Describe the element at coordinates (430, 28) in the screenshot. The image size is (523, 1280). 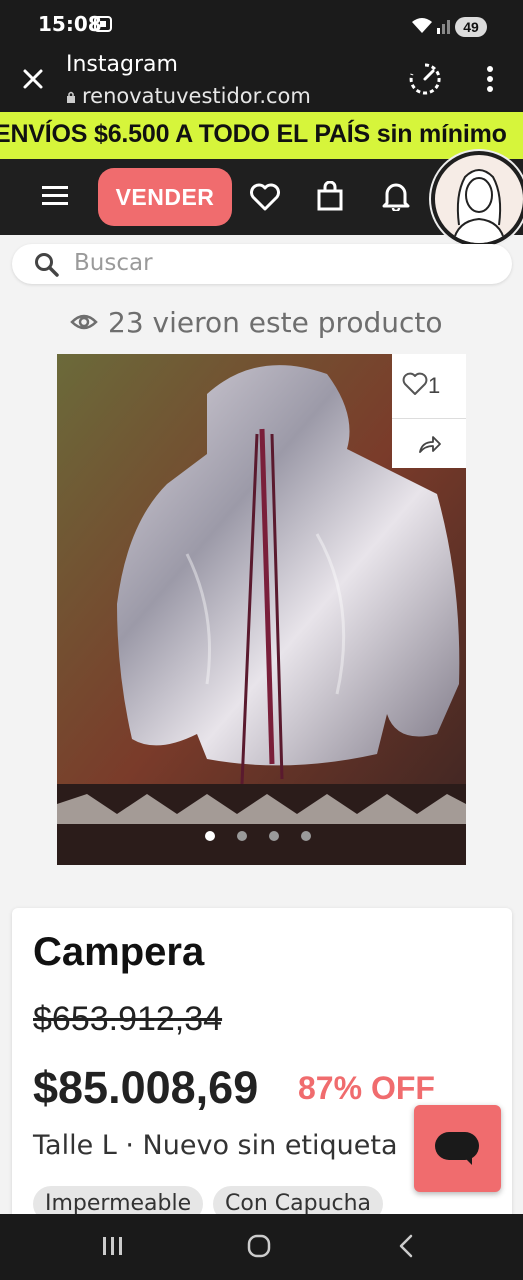
I see `wifi-signal-icon` at that location.